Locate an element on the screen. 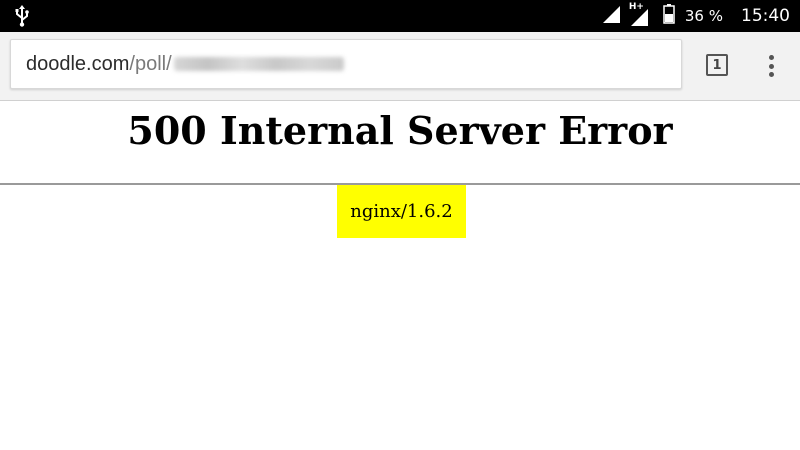  url-path: /poll/ is located at coordinates (150, 63).